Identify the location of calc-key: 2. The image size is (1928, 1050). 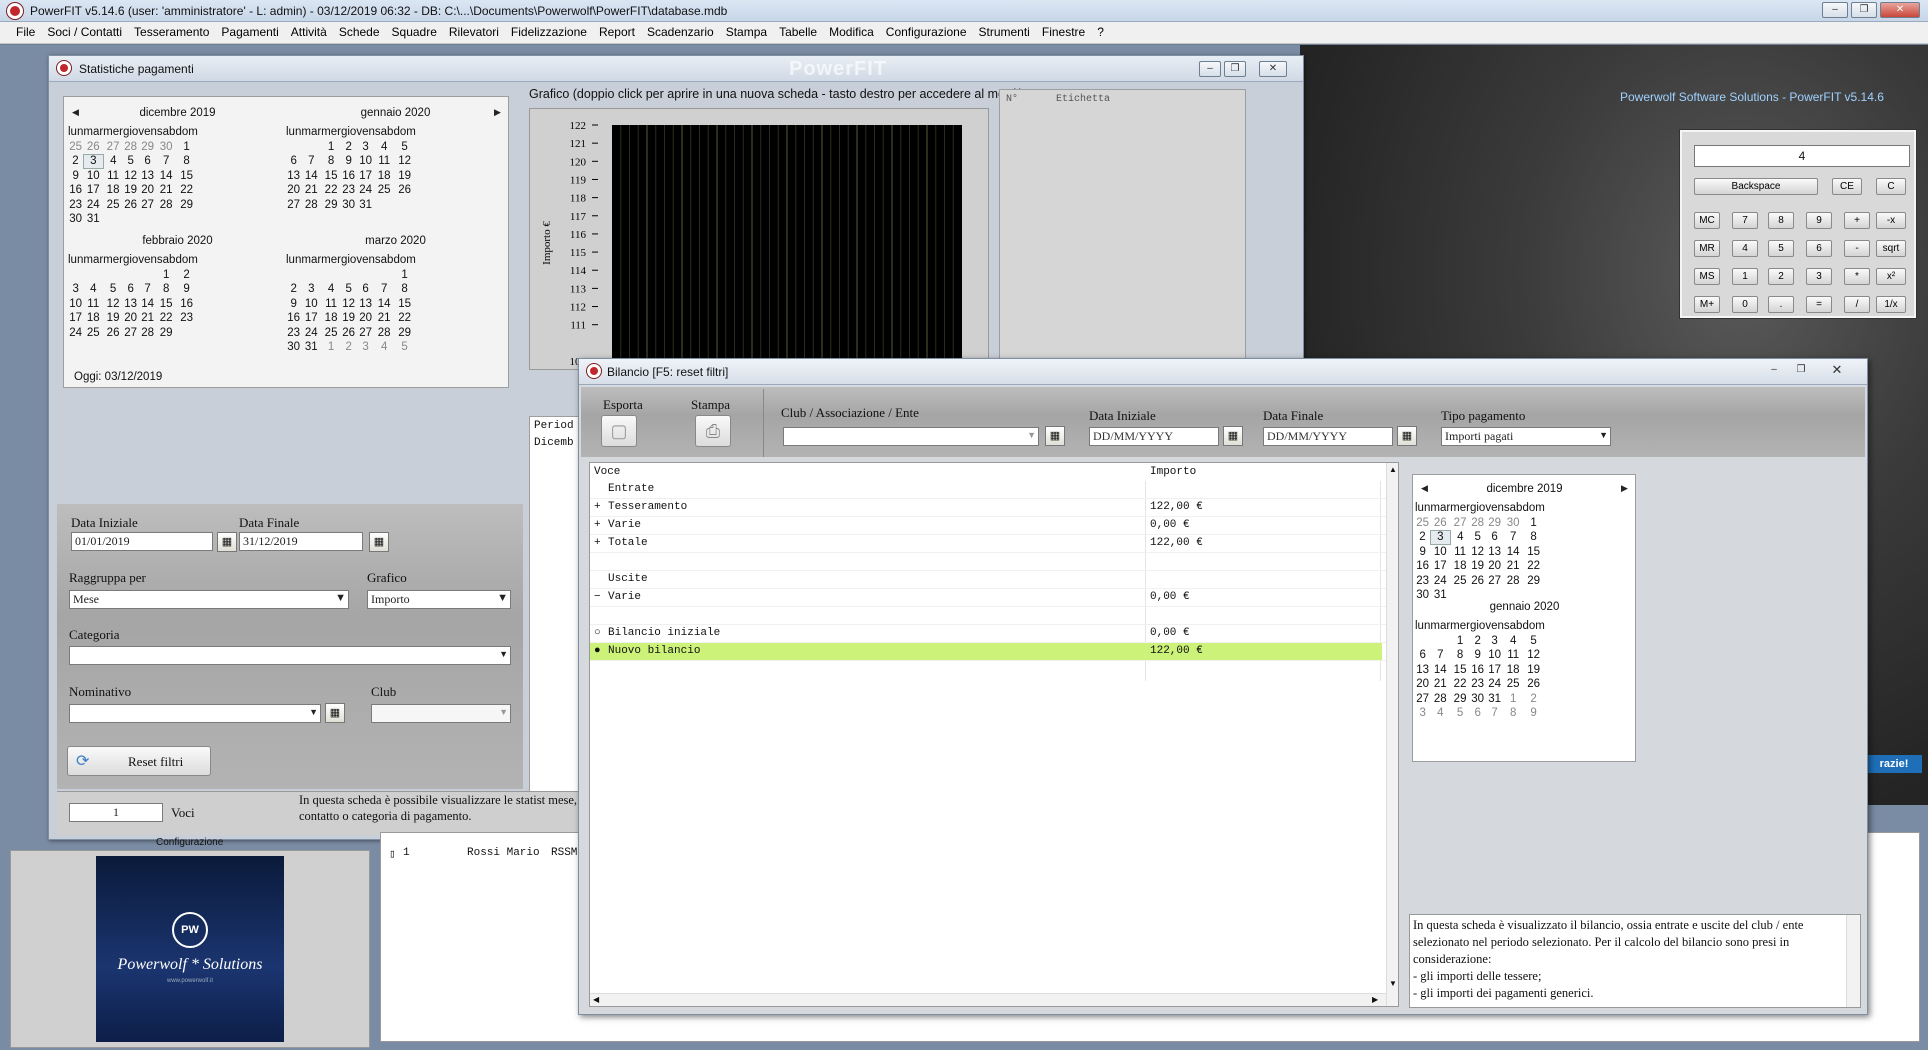
(1781, 276).